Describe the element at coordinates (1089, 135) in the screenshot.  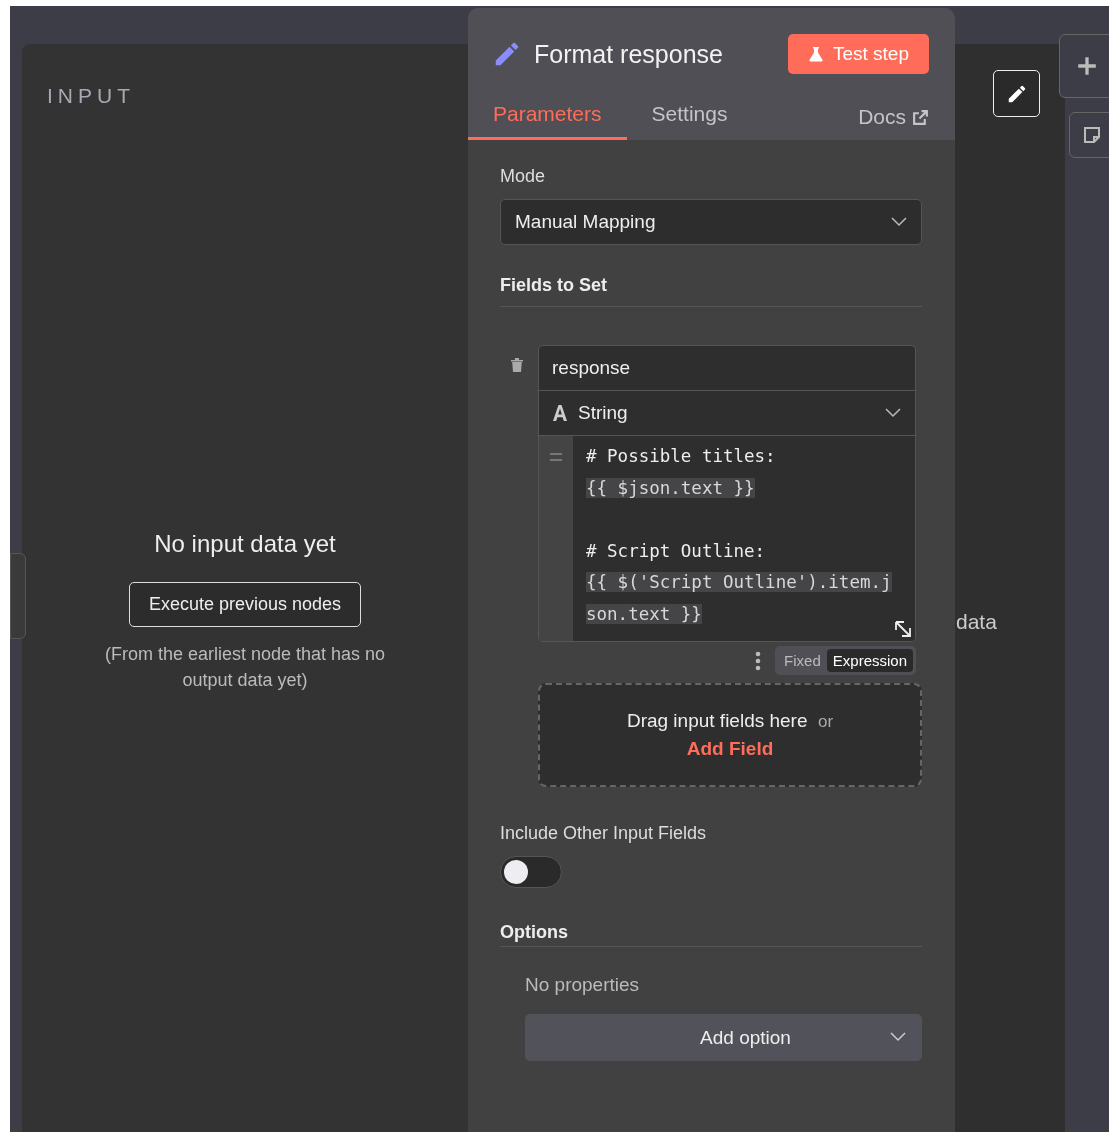
I see `sticky-note-icon` at that location.